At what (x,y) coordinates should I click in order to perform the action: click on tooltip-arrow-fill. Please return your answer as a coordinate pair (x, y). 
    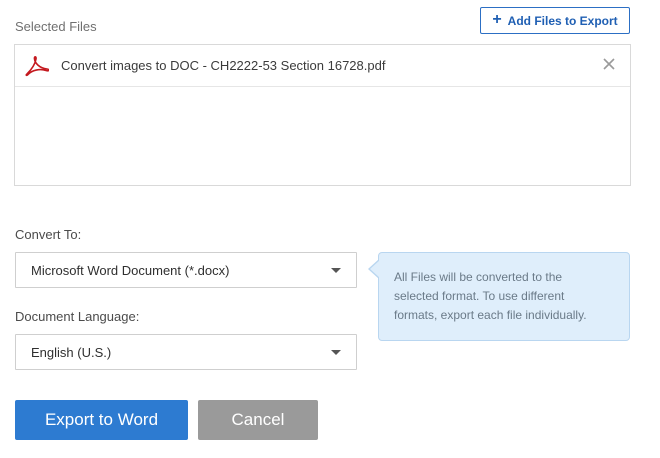
    Looking at the image, I should click on (375, 269).